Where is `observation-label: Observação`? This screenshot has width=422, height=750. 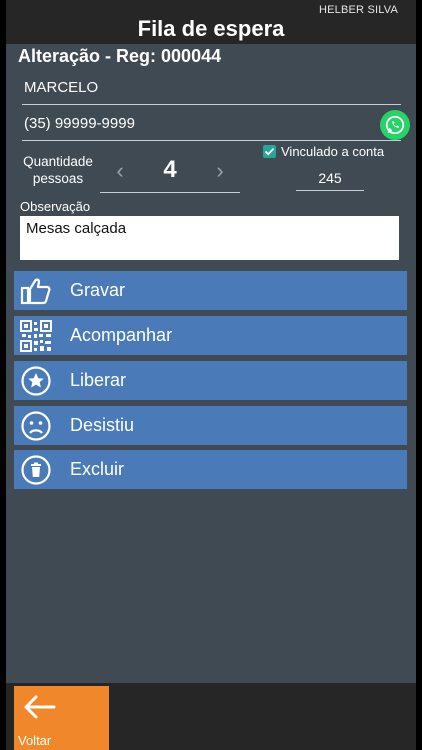
observation-label: Observação is located at coordinates (55, 206).